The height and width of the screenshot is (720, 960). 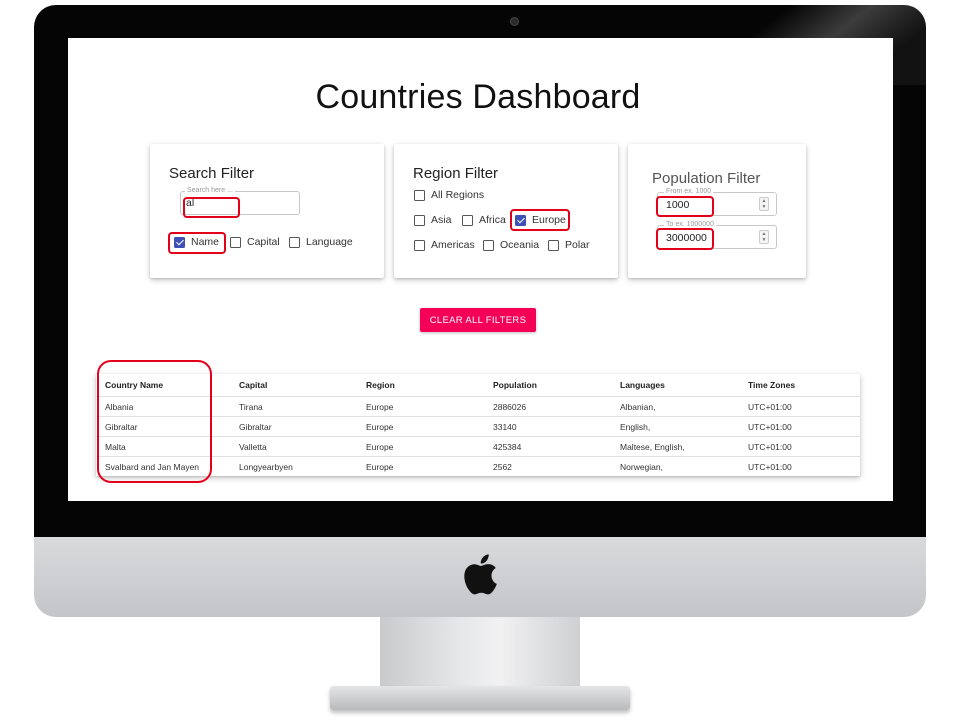 What do you see at coordinates (211, 207) in the screenshot?
I see `highlight-search-input` at bounding box center [211, 207].